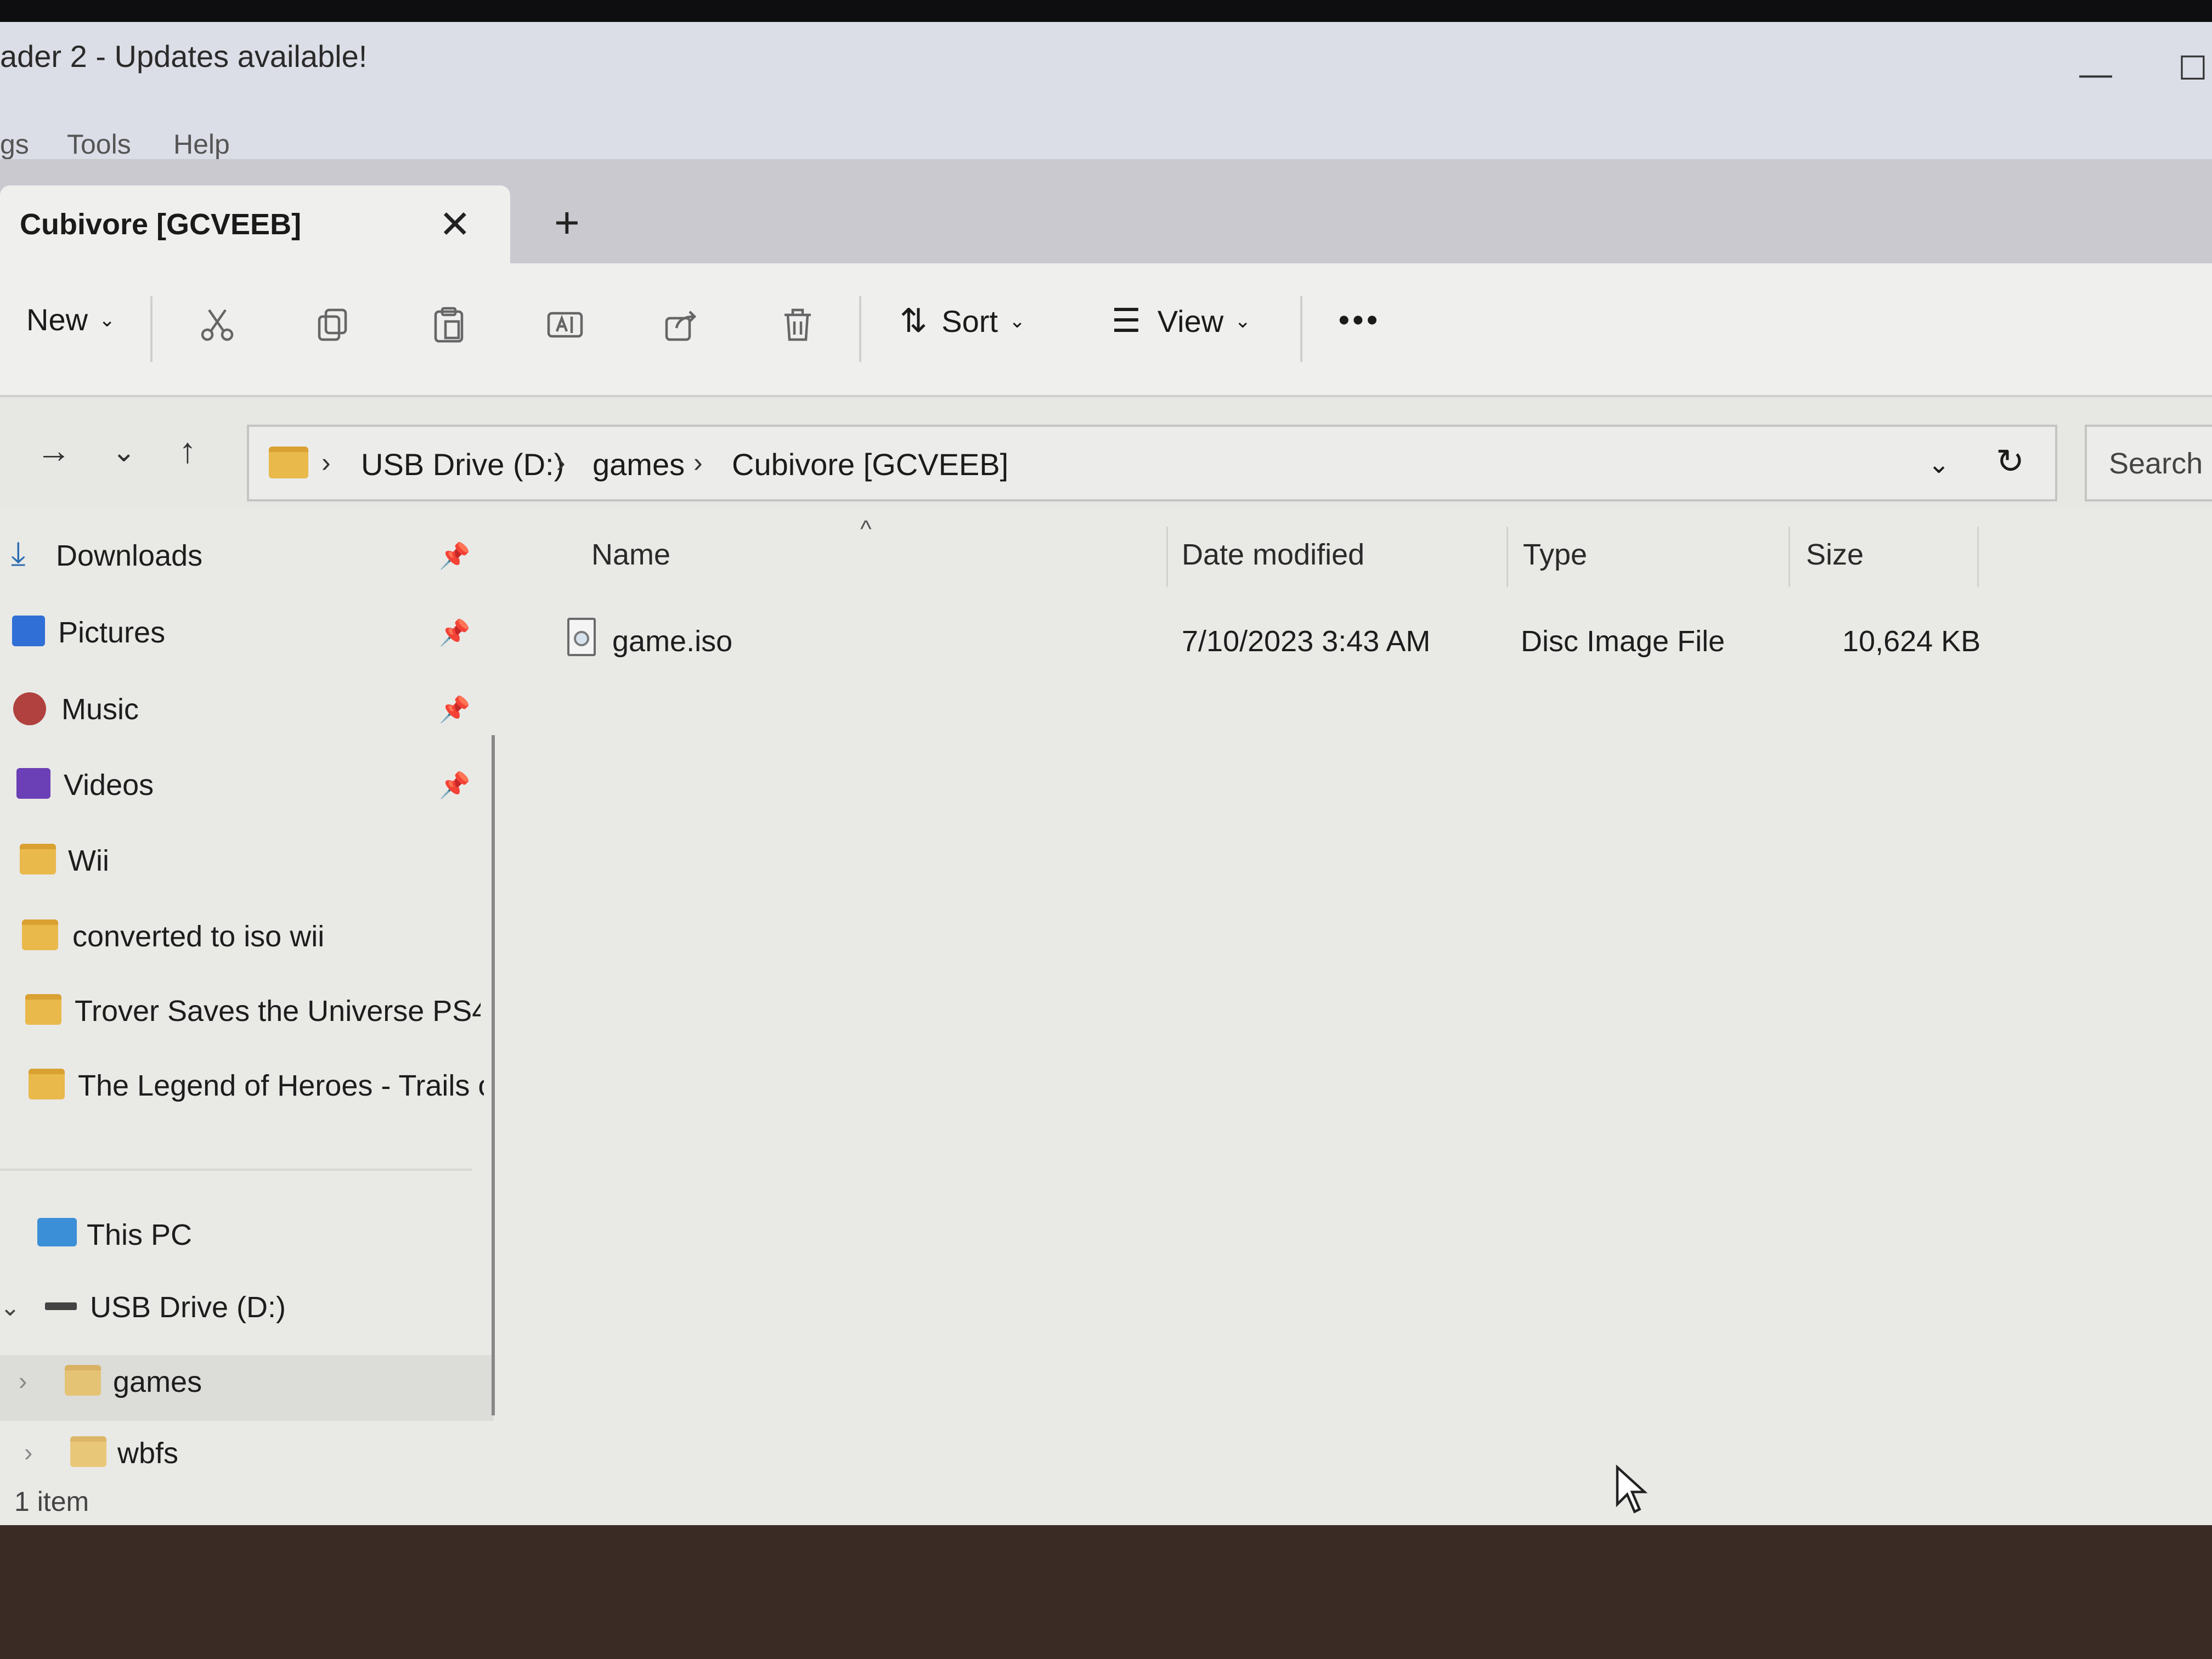  Describe the element at coordinates (247, 711) in the screenshot. I see `sidebar-item-music: Music 📌` at that location.